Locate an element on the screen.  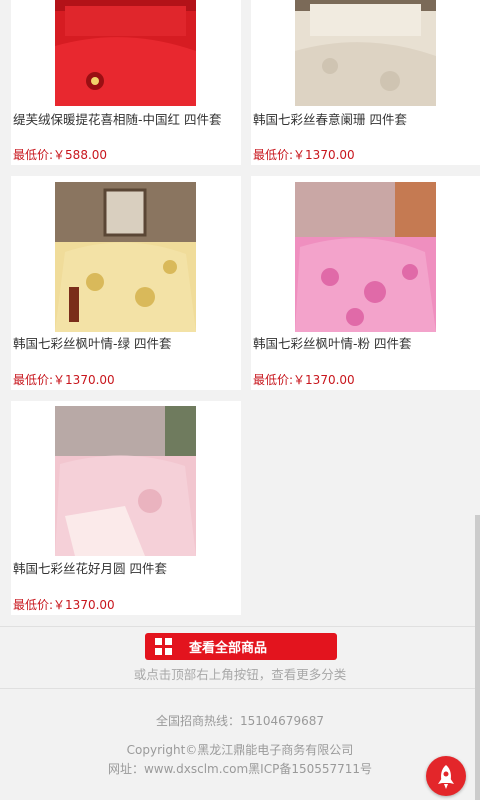
product-title: 韩国七彩丝枫叶情-绿 四件套 is located at coordinates (126, 342).